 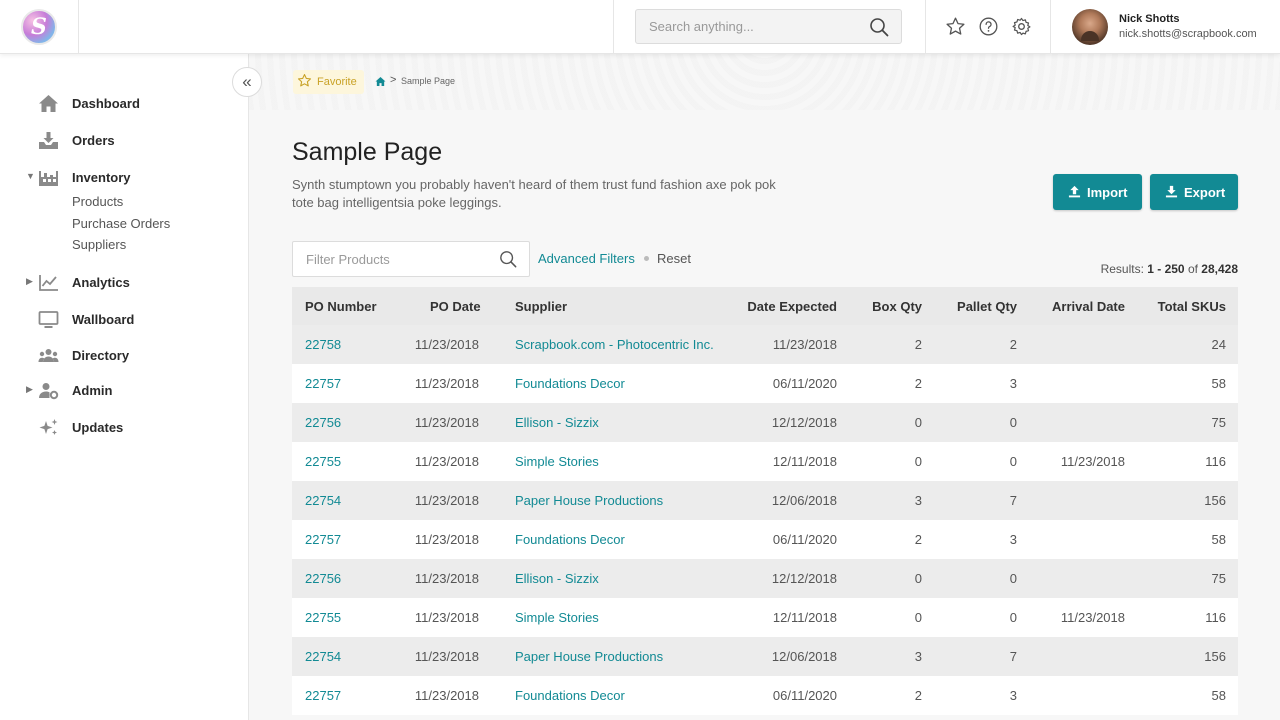 I want to click on app-logo: S, so click(x=39, y=27).